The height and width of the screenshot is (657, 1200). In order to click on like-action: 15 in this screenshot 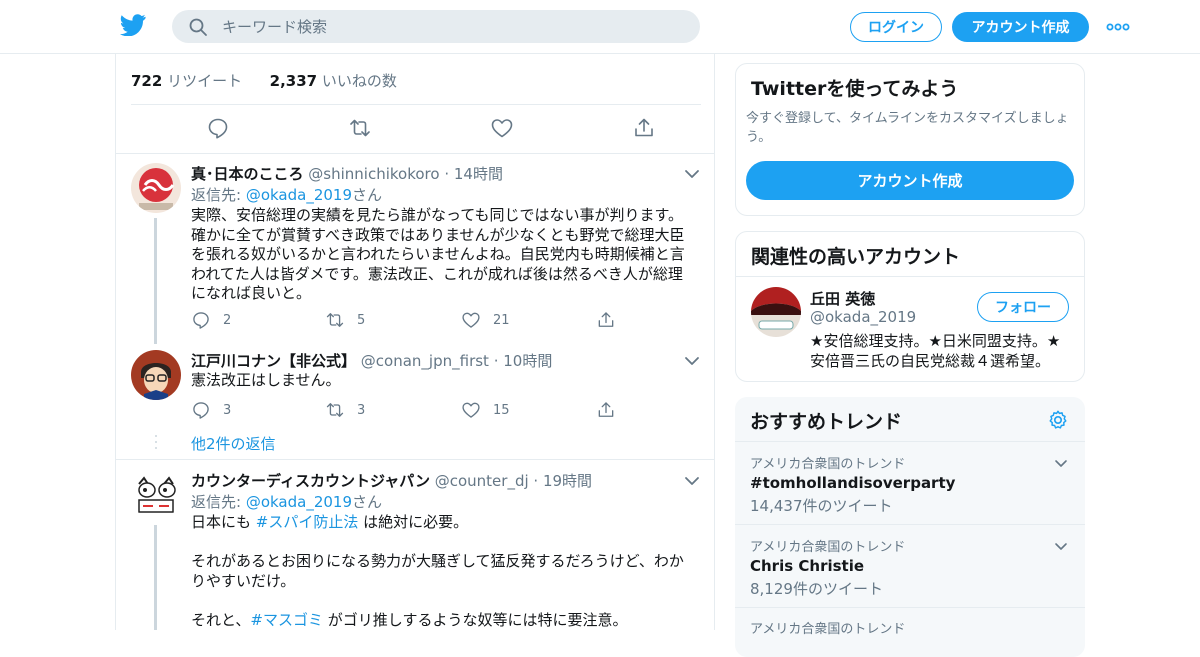, I will do `click(485, 410)`.